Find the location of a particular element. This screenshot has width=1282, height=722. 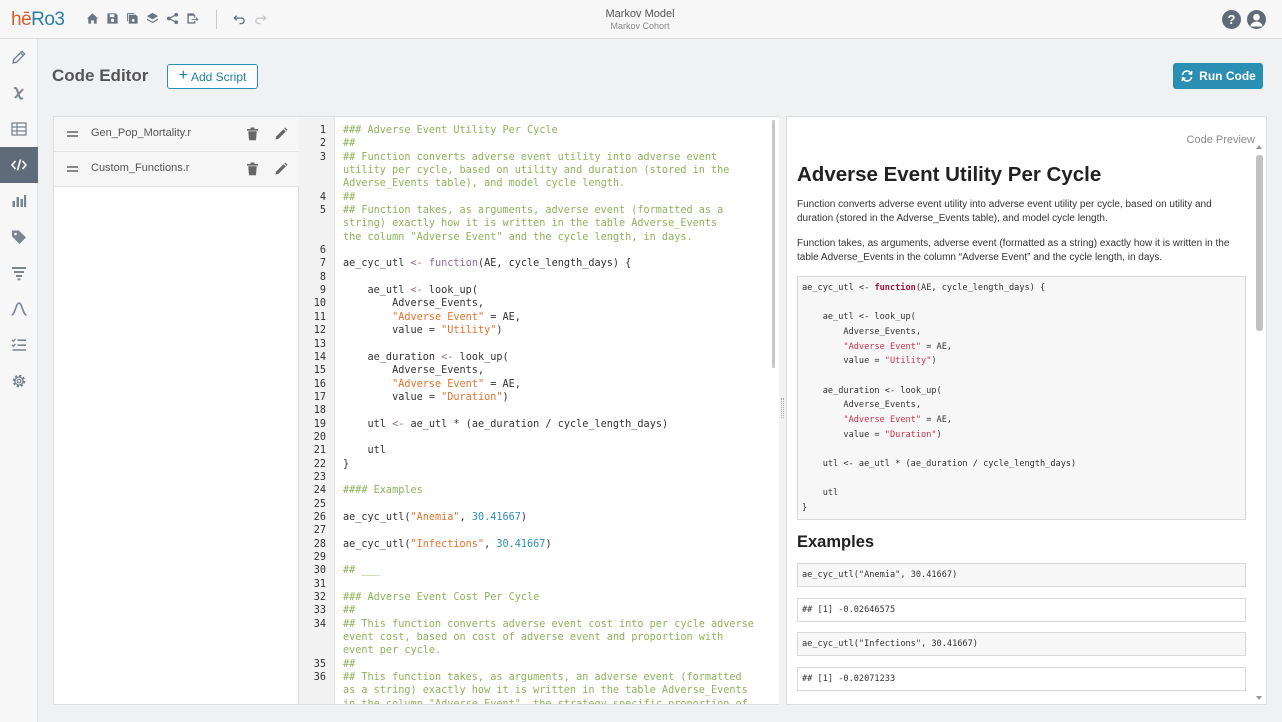

sidebar-item-settings is located at coordinates (19, 381).